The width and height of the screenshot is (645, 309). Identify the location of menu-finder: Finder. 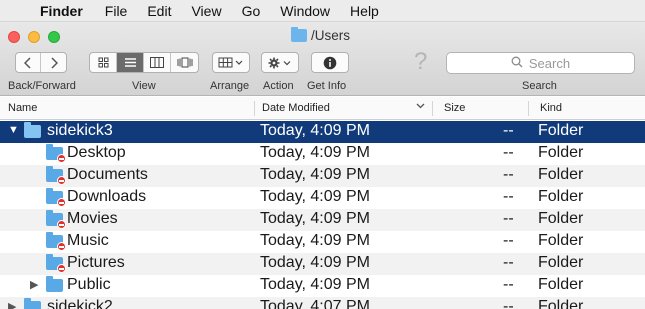
(61, 11).